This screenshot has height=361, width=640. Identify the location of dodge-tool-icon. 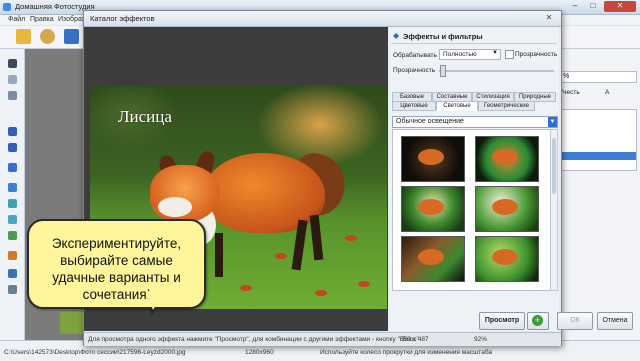
(12, 167).